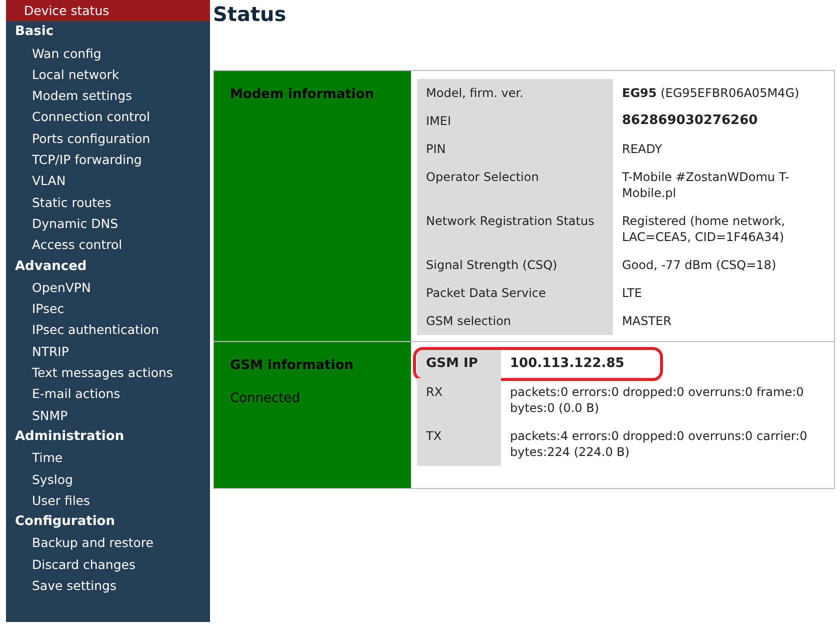  Describe the element at coordinates (690, 121) in the screenshot. I see `field-value: 862869030276260` at that location.